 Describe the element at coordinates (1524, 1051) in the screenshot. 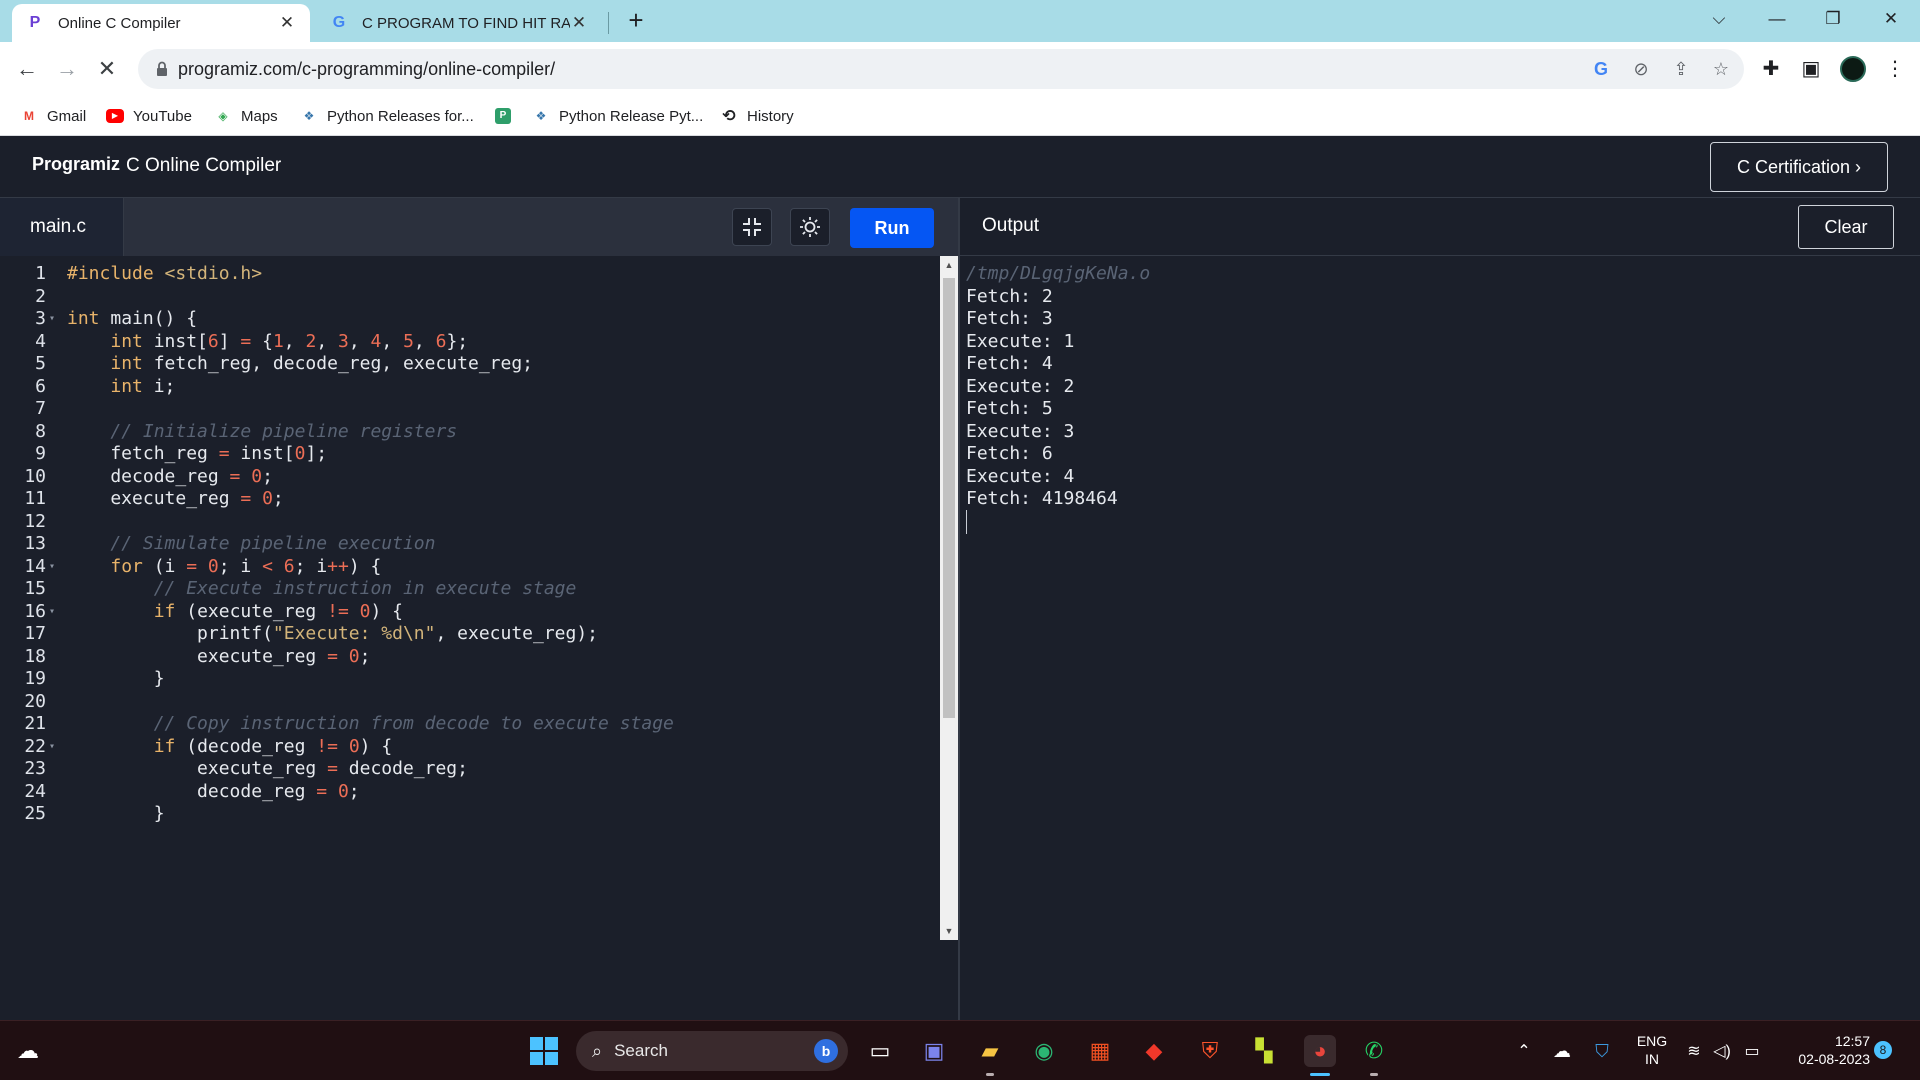

I see `show-hidden-icons-chevron-icon: ⌃` at that location.